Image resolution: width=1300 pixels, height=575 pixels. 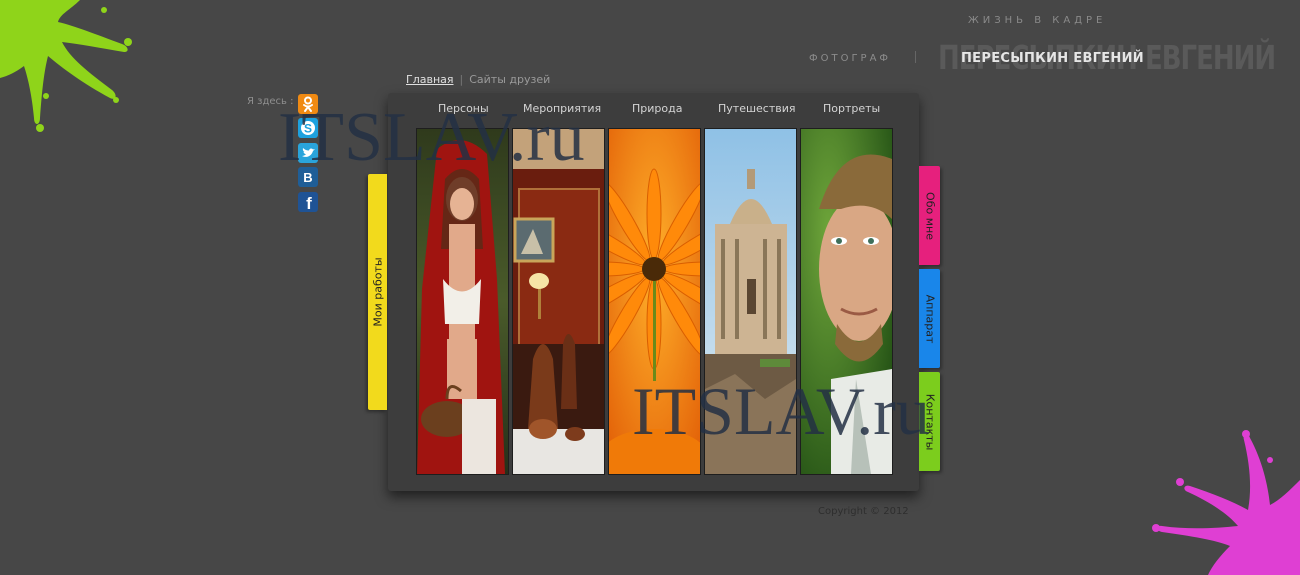 I want to click on equipment-tab: Аппарат, so click(x=929, y=318).